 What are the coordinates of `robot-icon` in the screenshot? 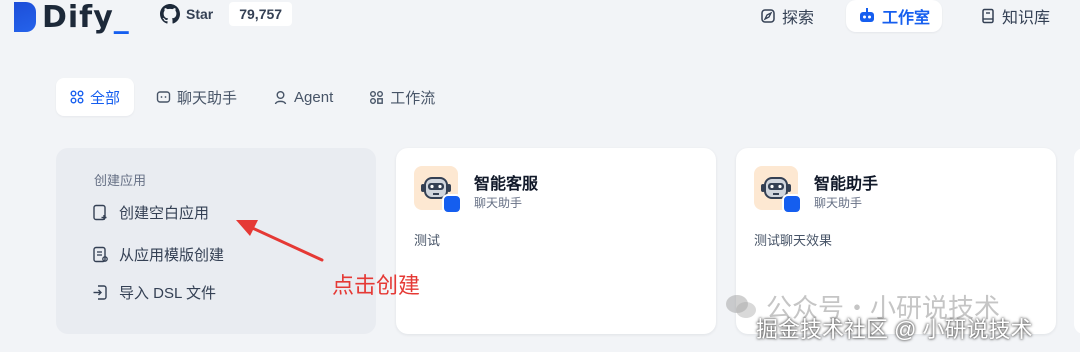 It's located at (867, 15).